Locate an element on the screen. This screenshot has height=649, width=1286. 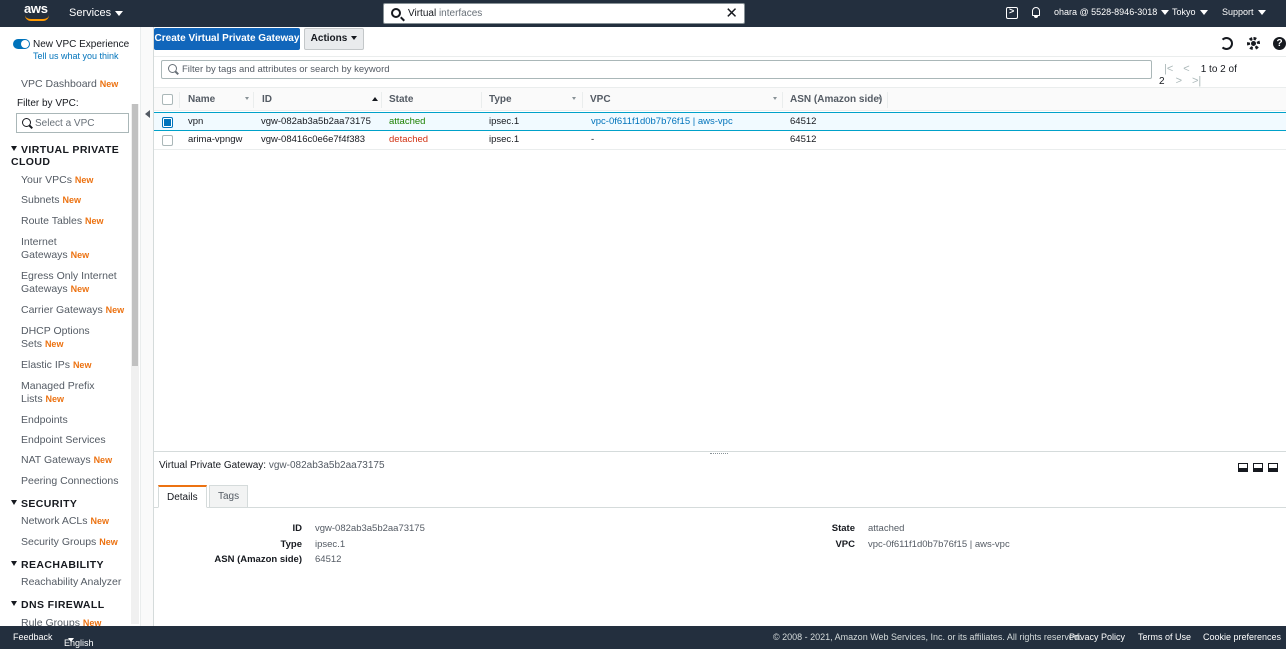
cookie-preferences-link: Cookie preferences is located at coordinates (1242, 637).